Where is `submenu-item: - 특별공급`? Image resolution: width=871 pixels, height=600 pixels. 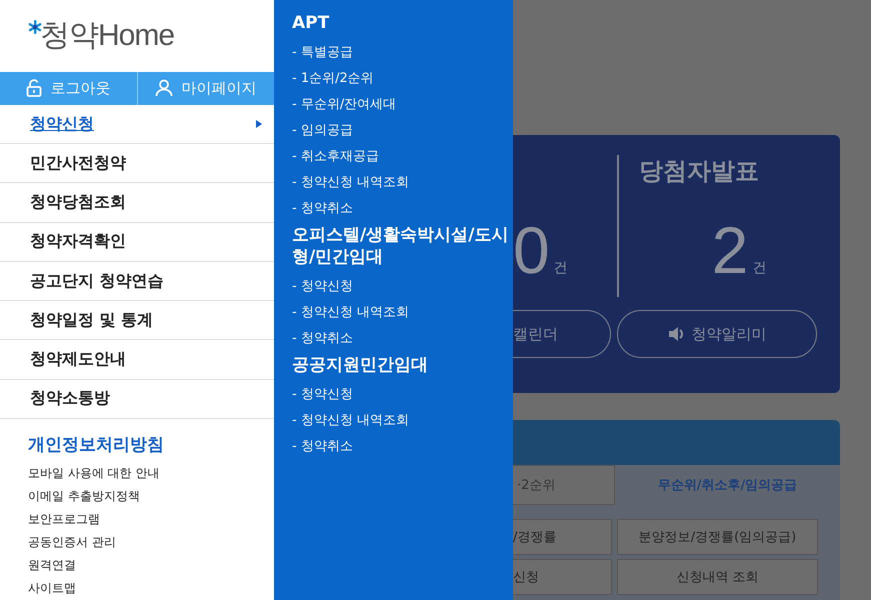 submenu-item: - 특별공급 is located at coordinates (402, 53).